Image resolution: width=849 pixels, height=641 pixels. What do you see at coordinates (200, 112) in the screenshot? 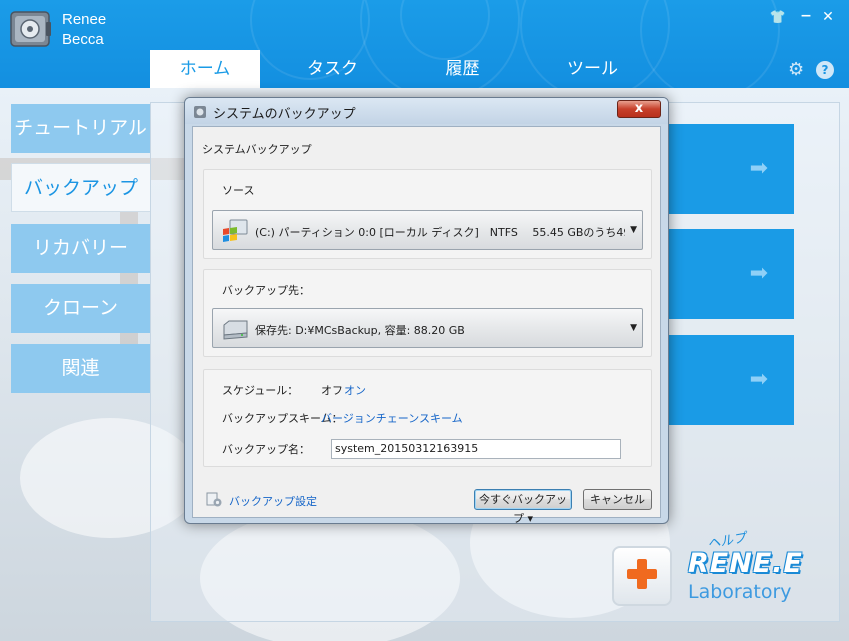
I see `app-small-icon` at bounding box center [200, 112].